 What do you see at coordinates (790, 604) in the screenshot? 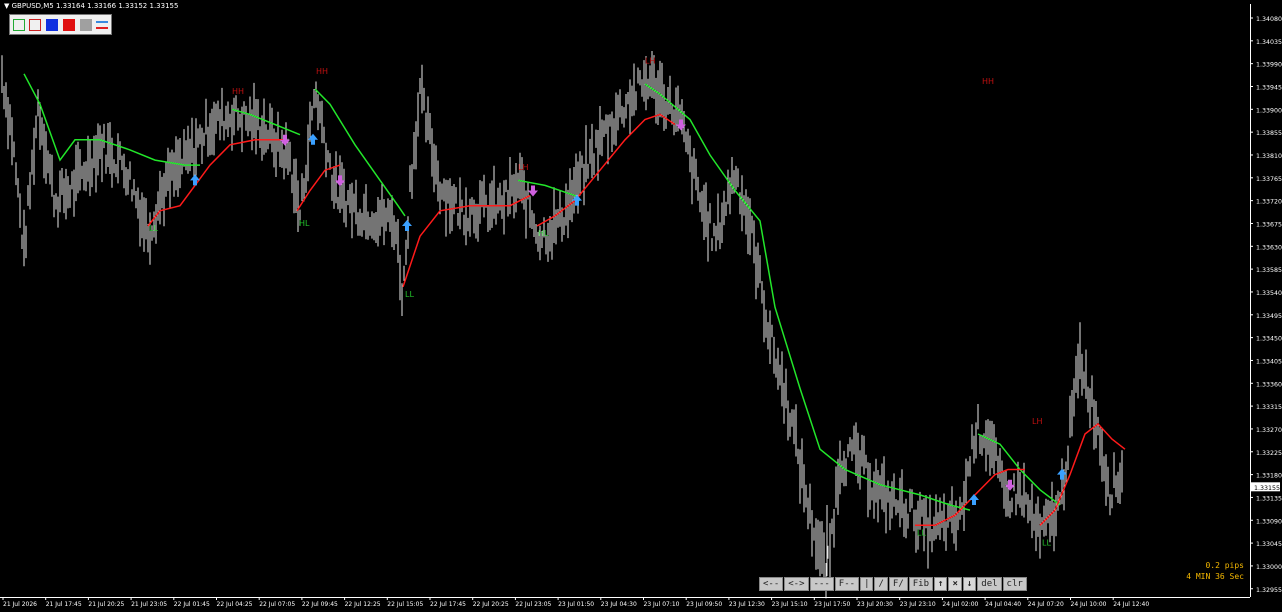
I see `time-tick-label: 23 Jul 15:10` at bounding box center [790, 604].